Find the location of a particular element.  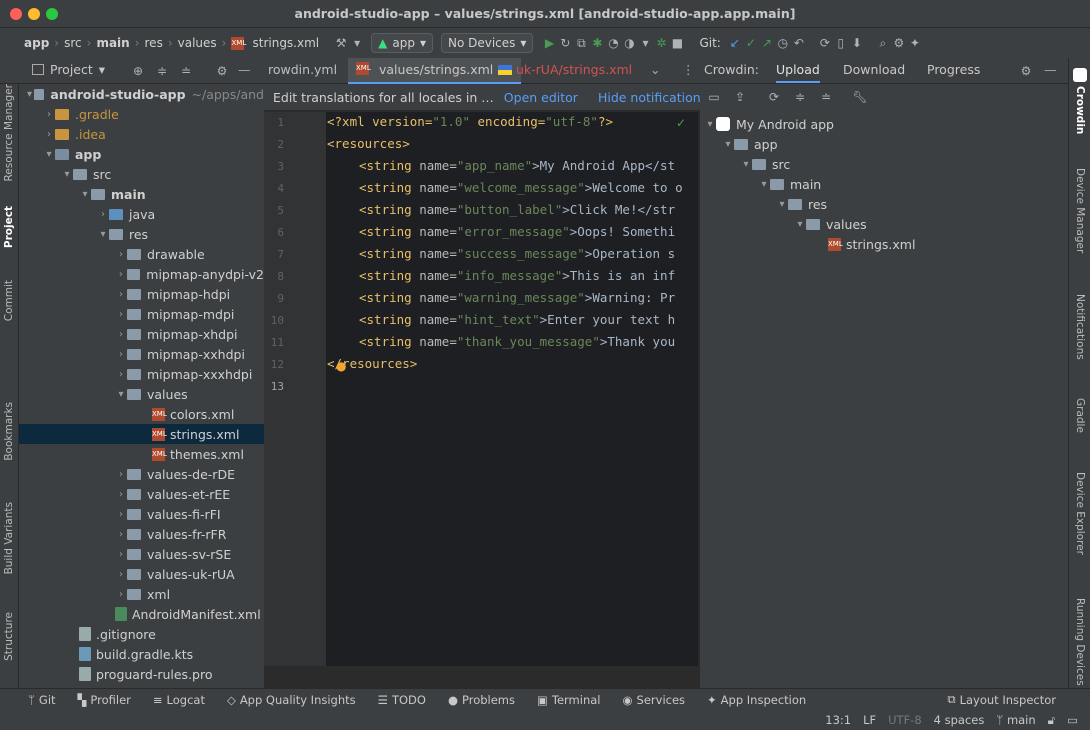

tree-item-mipmap-xhdpi: › mipmap-xhdpi is located at coordinates (141, 334).